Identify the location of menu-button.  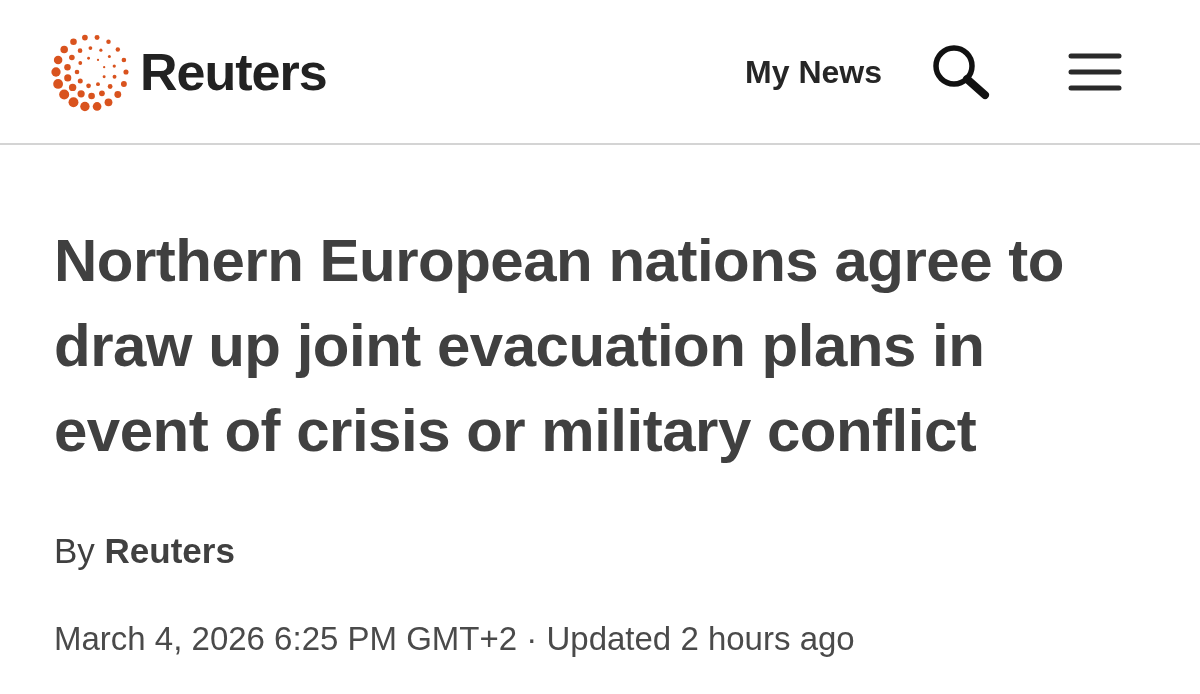
(1095, 71).